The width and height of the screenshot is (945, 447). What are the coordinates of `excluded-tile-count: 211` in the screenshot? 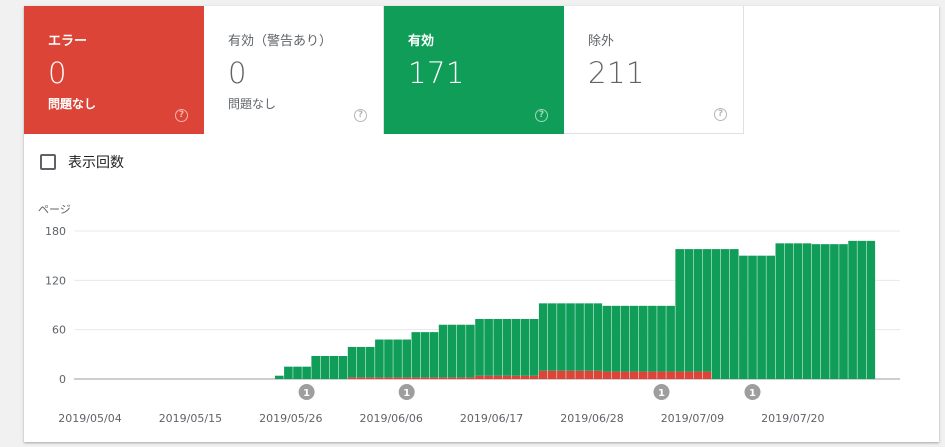 It's located at (616, 73).